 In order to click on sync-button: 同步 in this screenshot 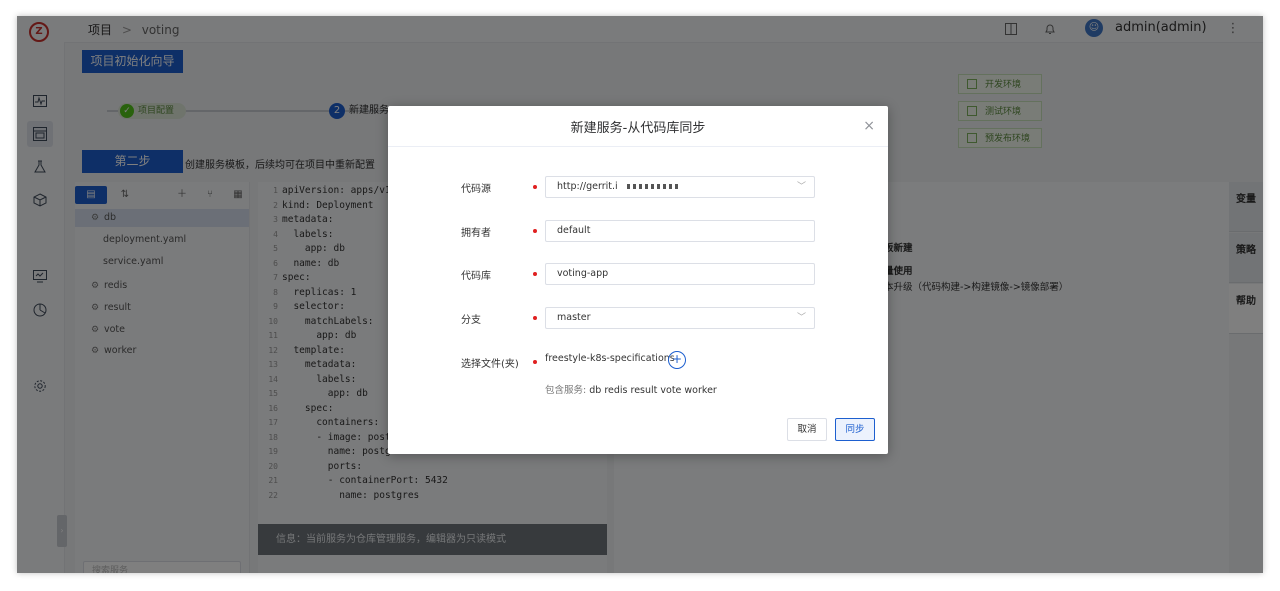, I will do `click(855, 429)`.